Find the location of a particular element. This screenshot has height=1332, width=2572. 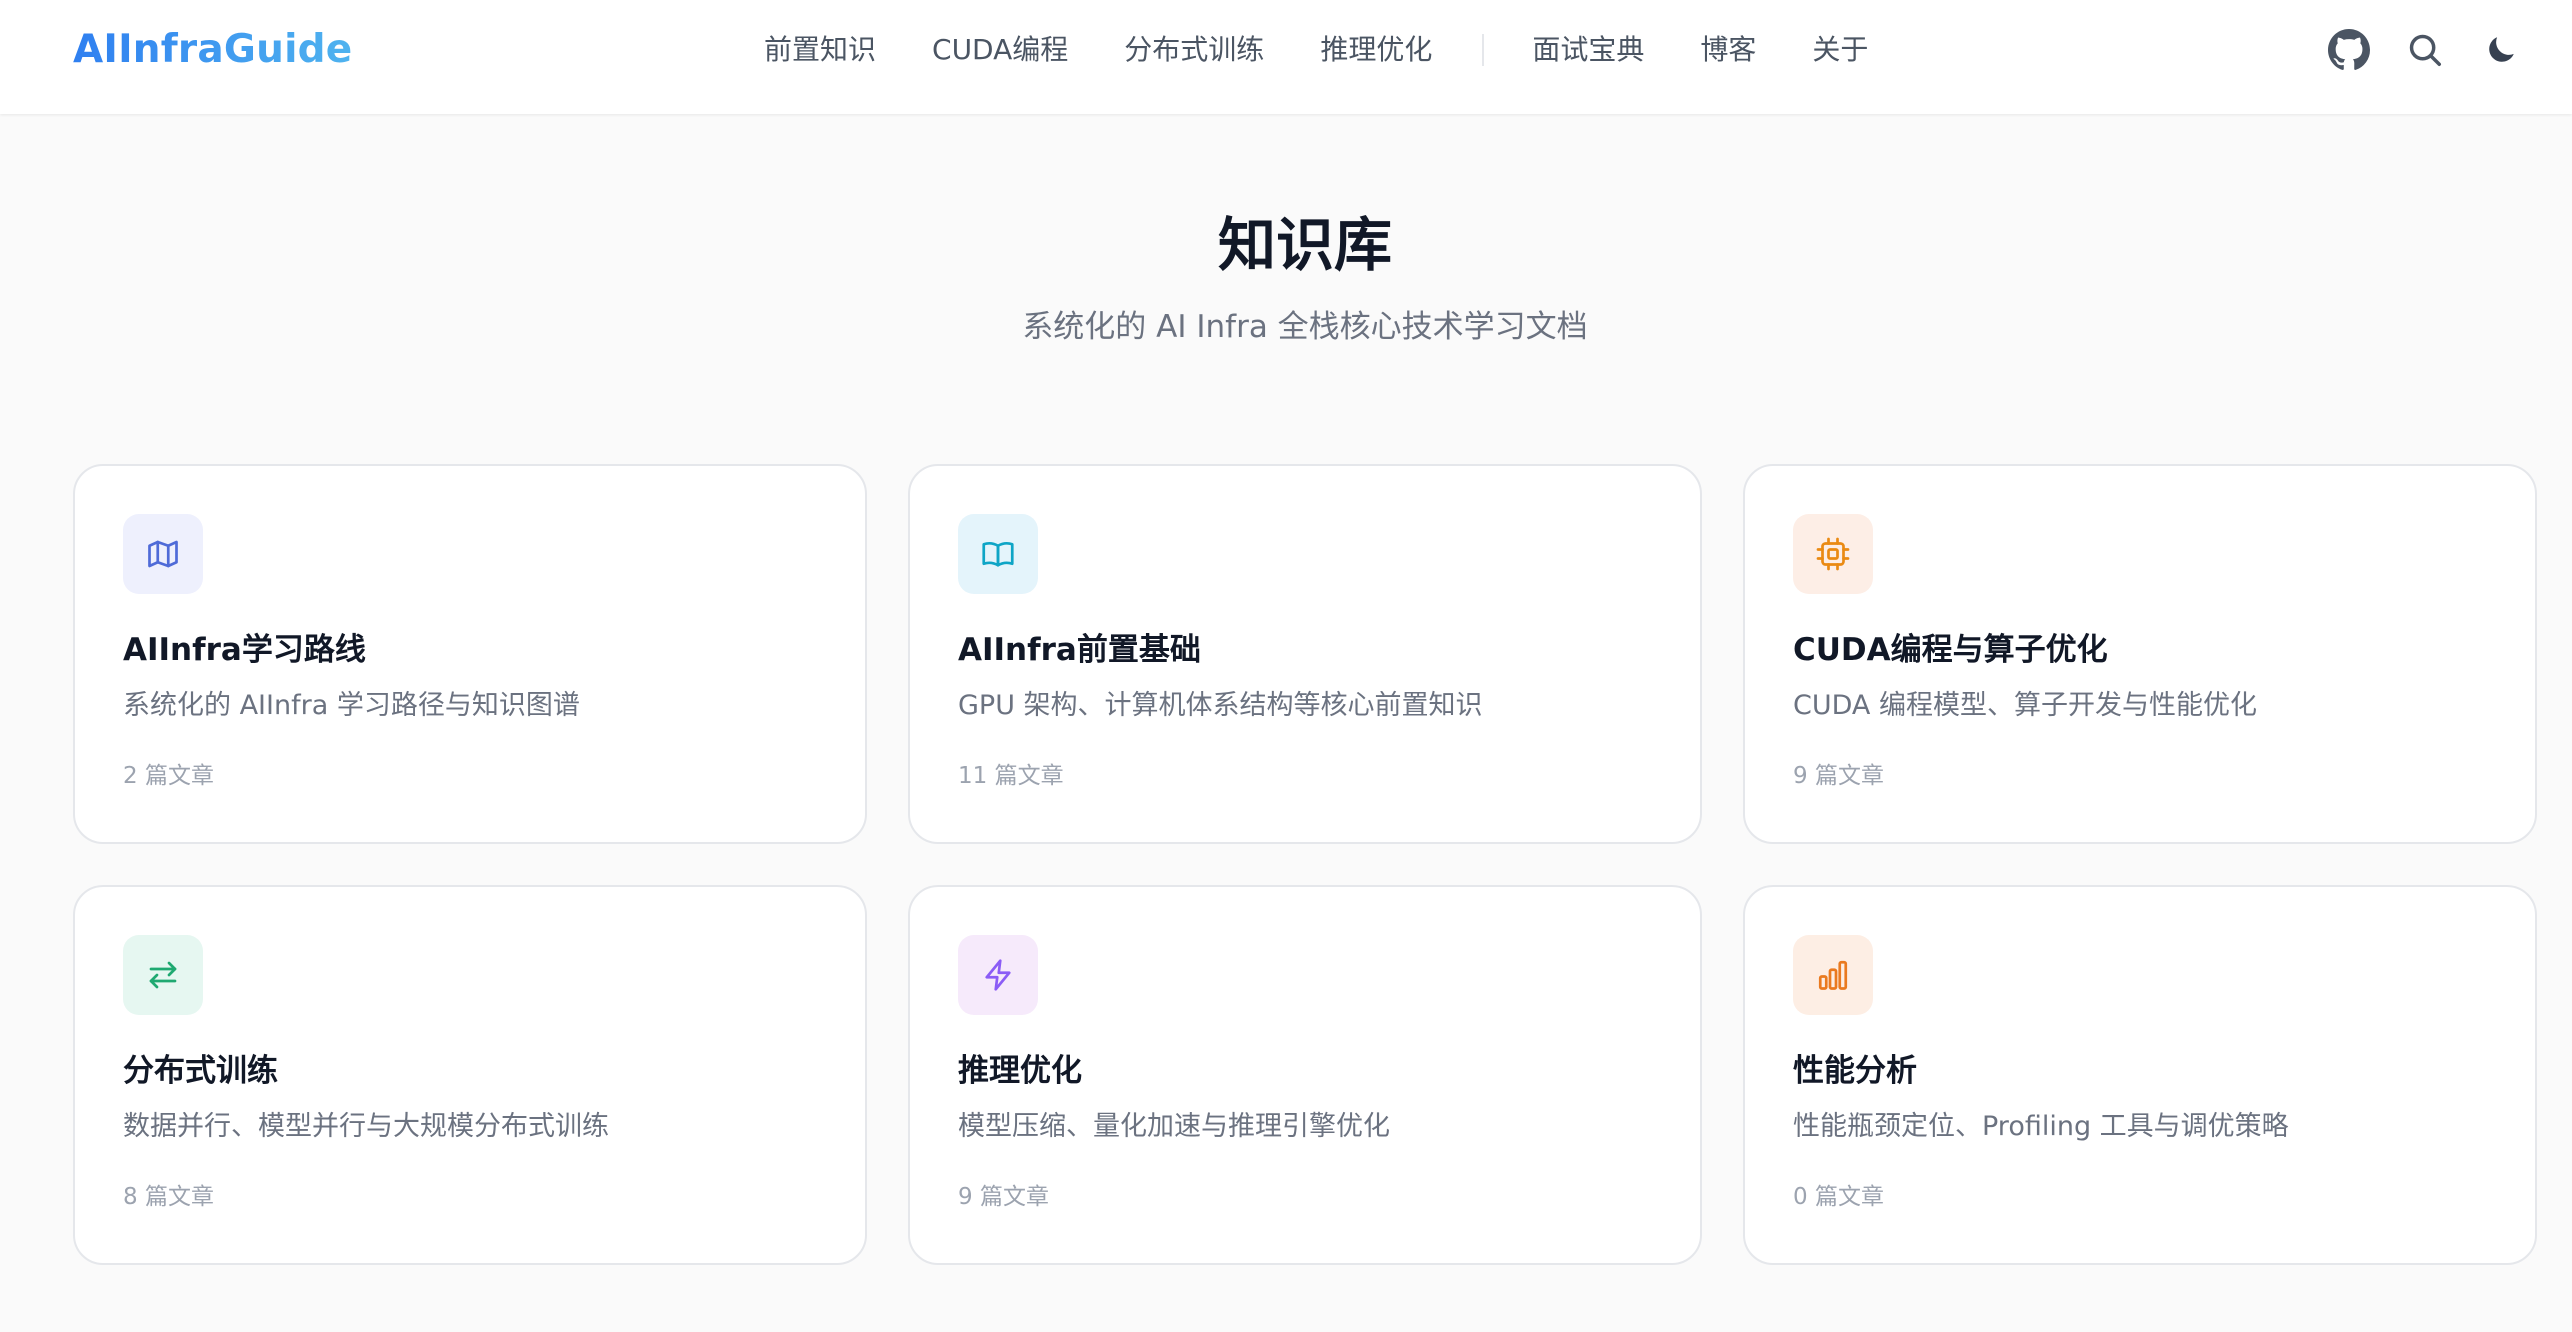

bar-chart-icon is located at coordinates (1833, 975).